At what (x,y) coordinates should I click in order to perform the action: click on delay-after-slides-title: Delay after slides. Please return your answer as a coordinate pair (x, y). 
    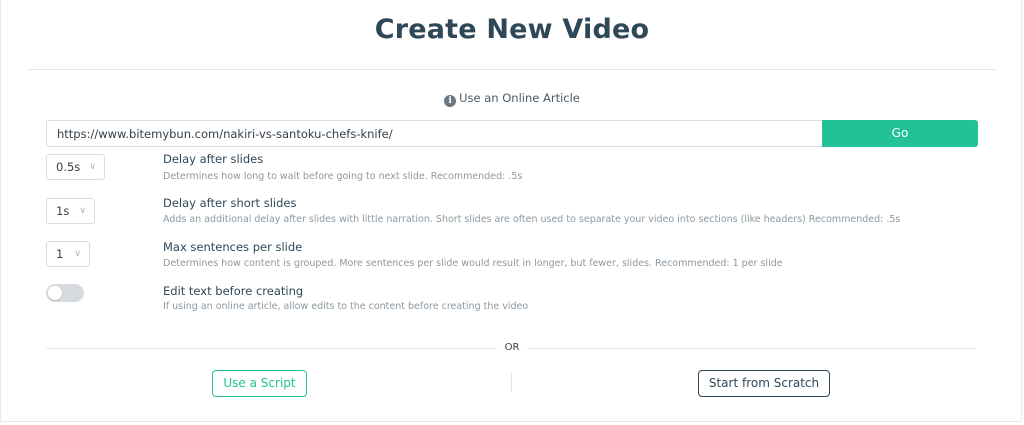
    Looking at the image, I should click on (213, 159).